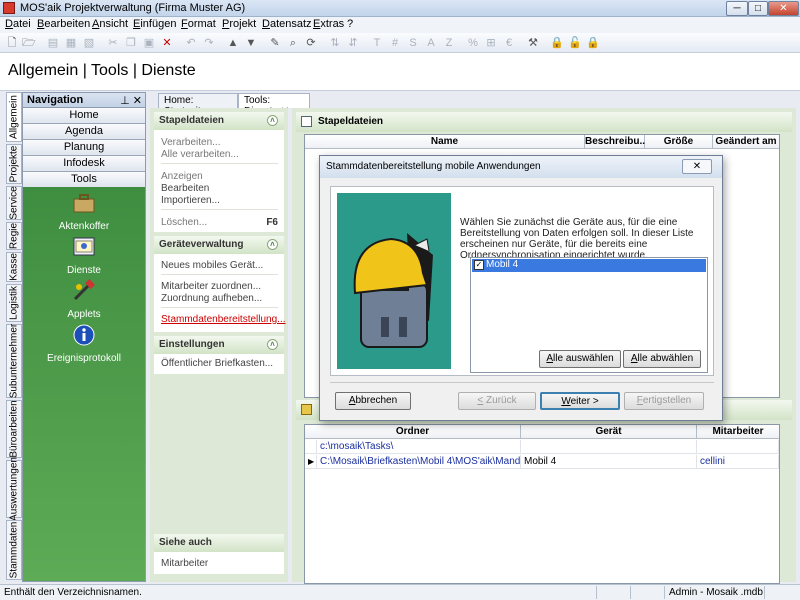 The width and height of the screenshot is (800, 600). What do you see at coordinates (14, 489) in the screenshot?
I see `vtab-auswertungen: Auswertungen` at bounding box center [14, 489].